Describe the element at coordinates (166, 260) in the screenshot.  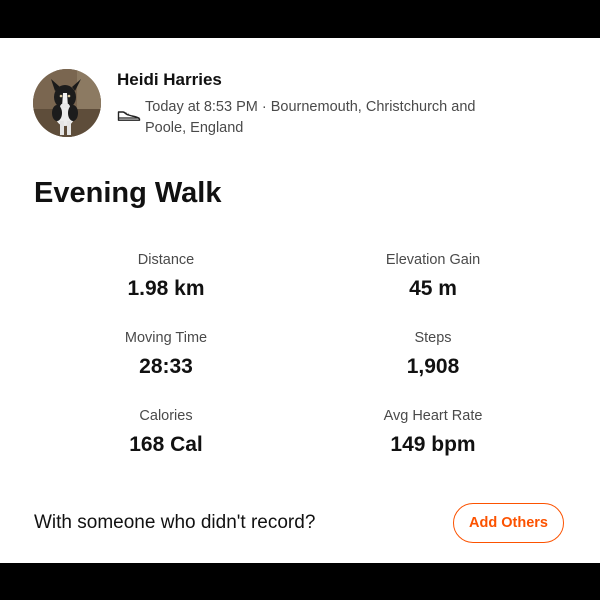
I see `stat-label: Distance` at that location.